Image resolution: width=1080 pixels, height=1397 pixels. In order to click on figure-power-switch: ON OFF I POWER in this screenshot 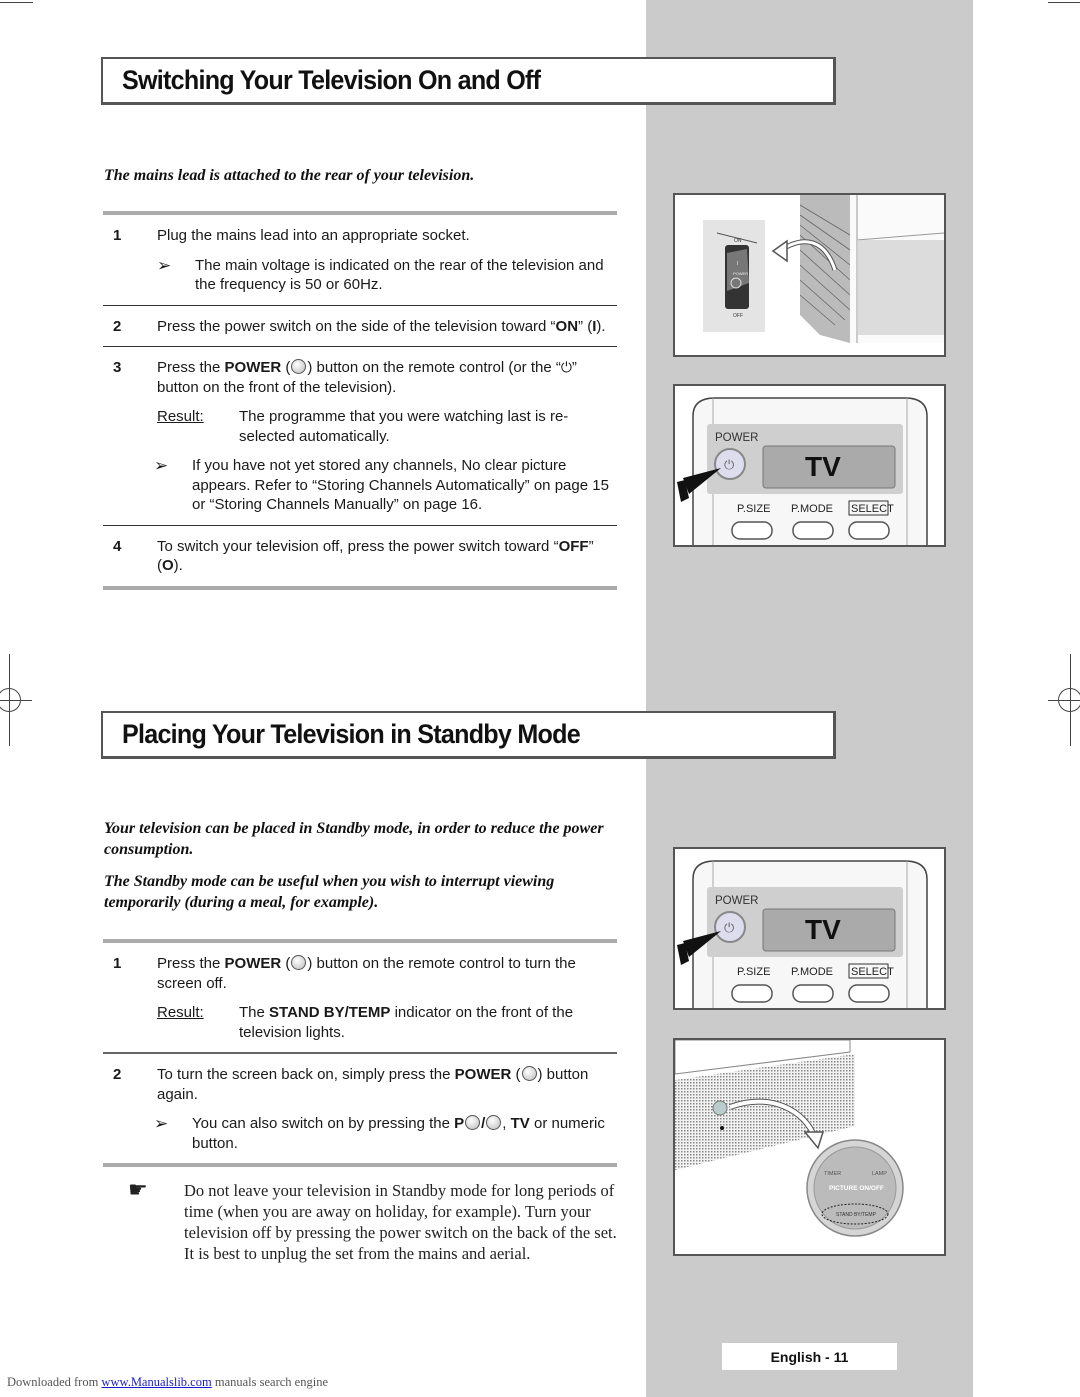, I will do `click(809, 275)`.